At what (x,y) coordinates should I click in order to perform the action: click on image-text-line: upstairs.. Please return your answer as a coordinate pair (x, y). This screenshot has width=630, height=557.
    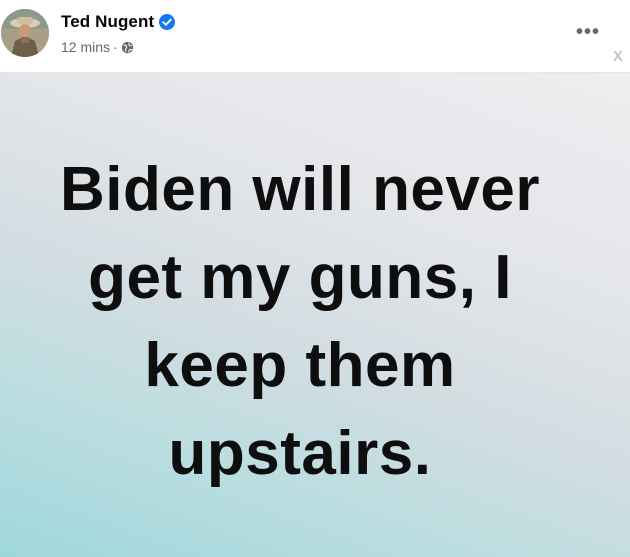
    Looking at the image, I should click on (300, 453).